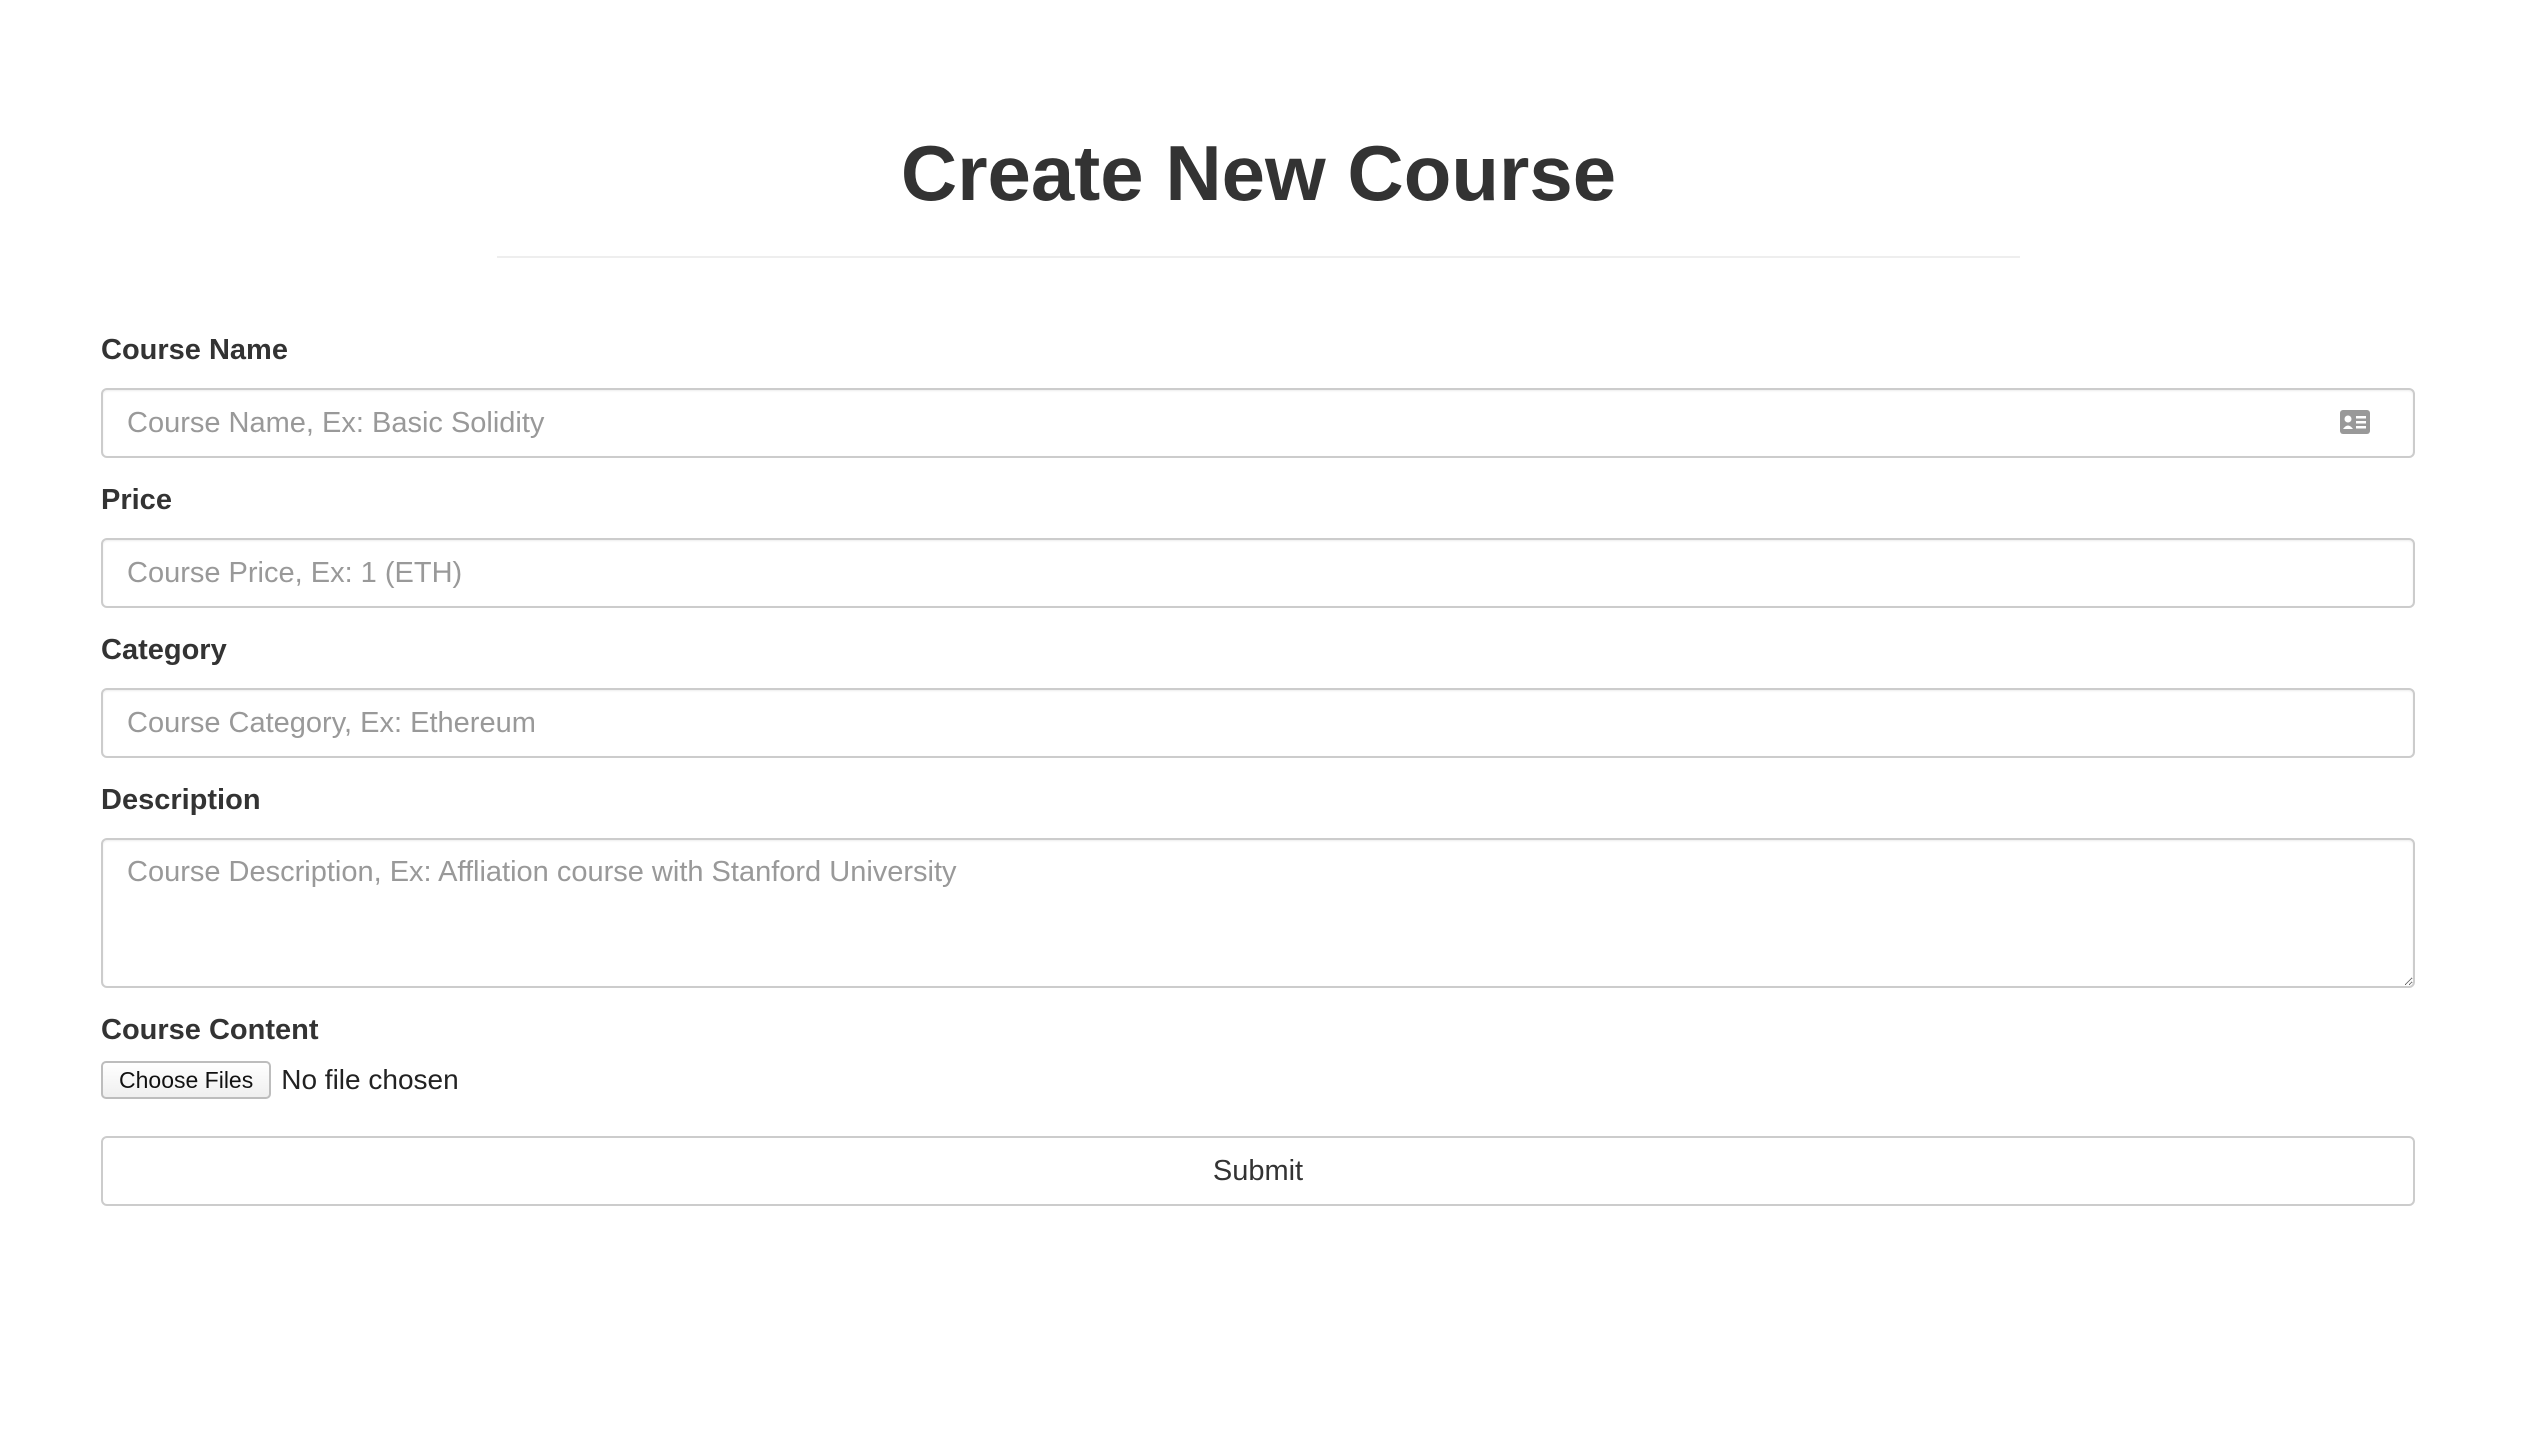 This screenshot has width=2524, height=1446. Describe the element at coordinates (136, 500) in the screenshot. I see `price-label: Price` at that location.